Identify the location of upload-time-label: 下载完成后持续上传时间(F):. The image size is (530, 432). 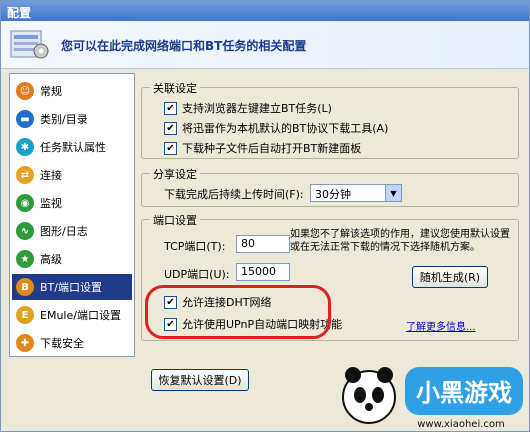
(234, 194).